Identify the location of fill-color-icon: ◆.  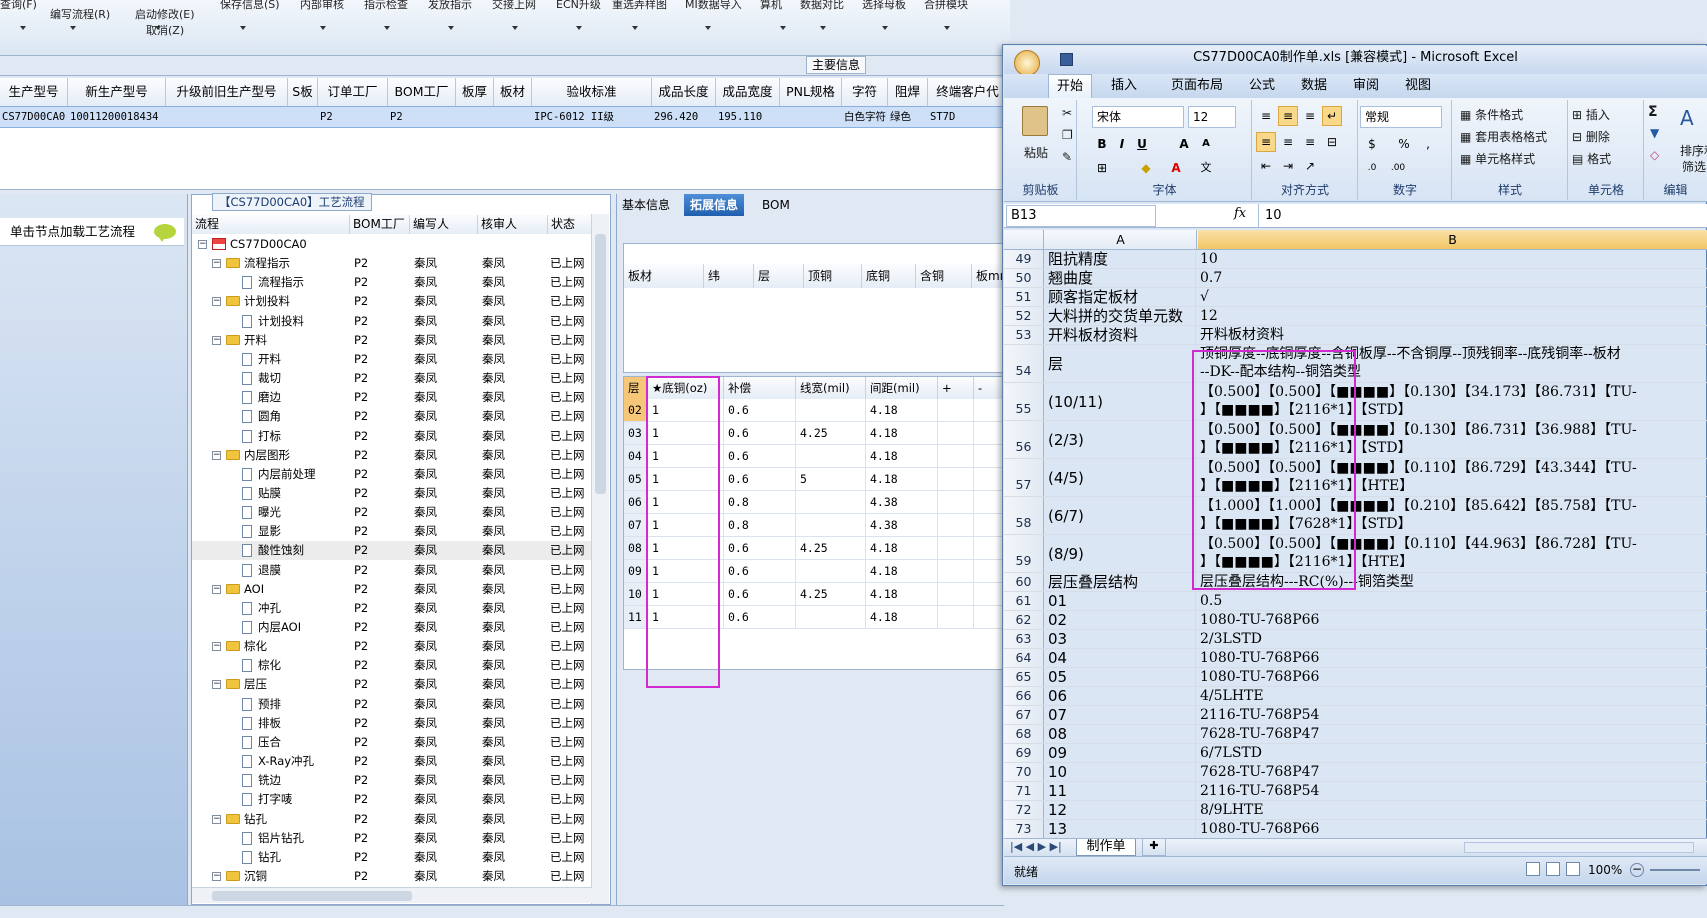
(1146, 168).